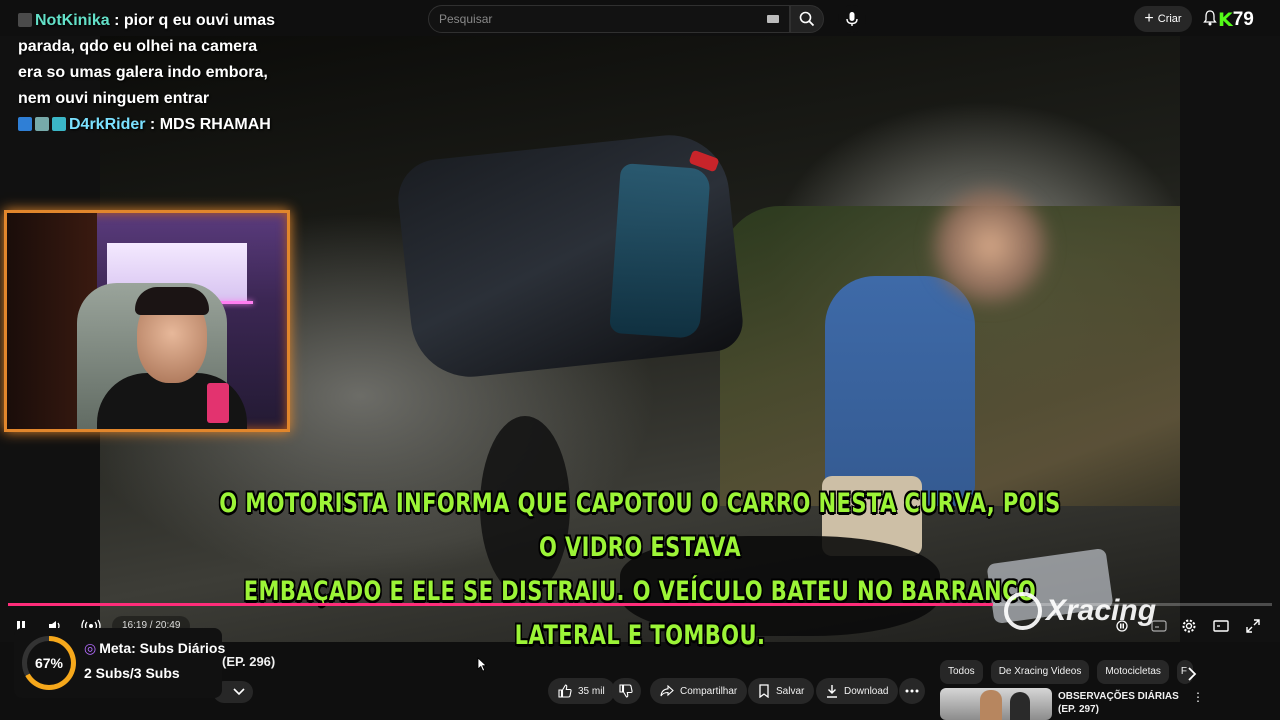  I want to click on search-input, so click(589, 19).